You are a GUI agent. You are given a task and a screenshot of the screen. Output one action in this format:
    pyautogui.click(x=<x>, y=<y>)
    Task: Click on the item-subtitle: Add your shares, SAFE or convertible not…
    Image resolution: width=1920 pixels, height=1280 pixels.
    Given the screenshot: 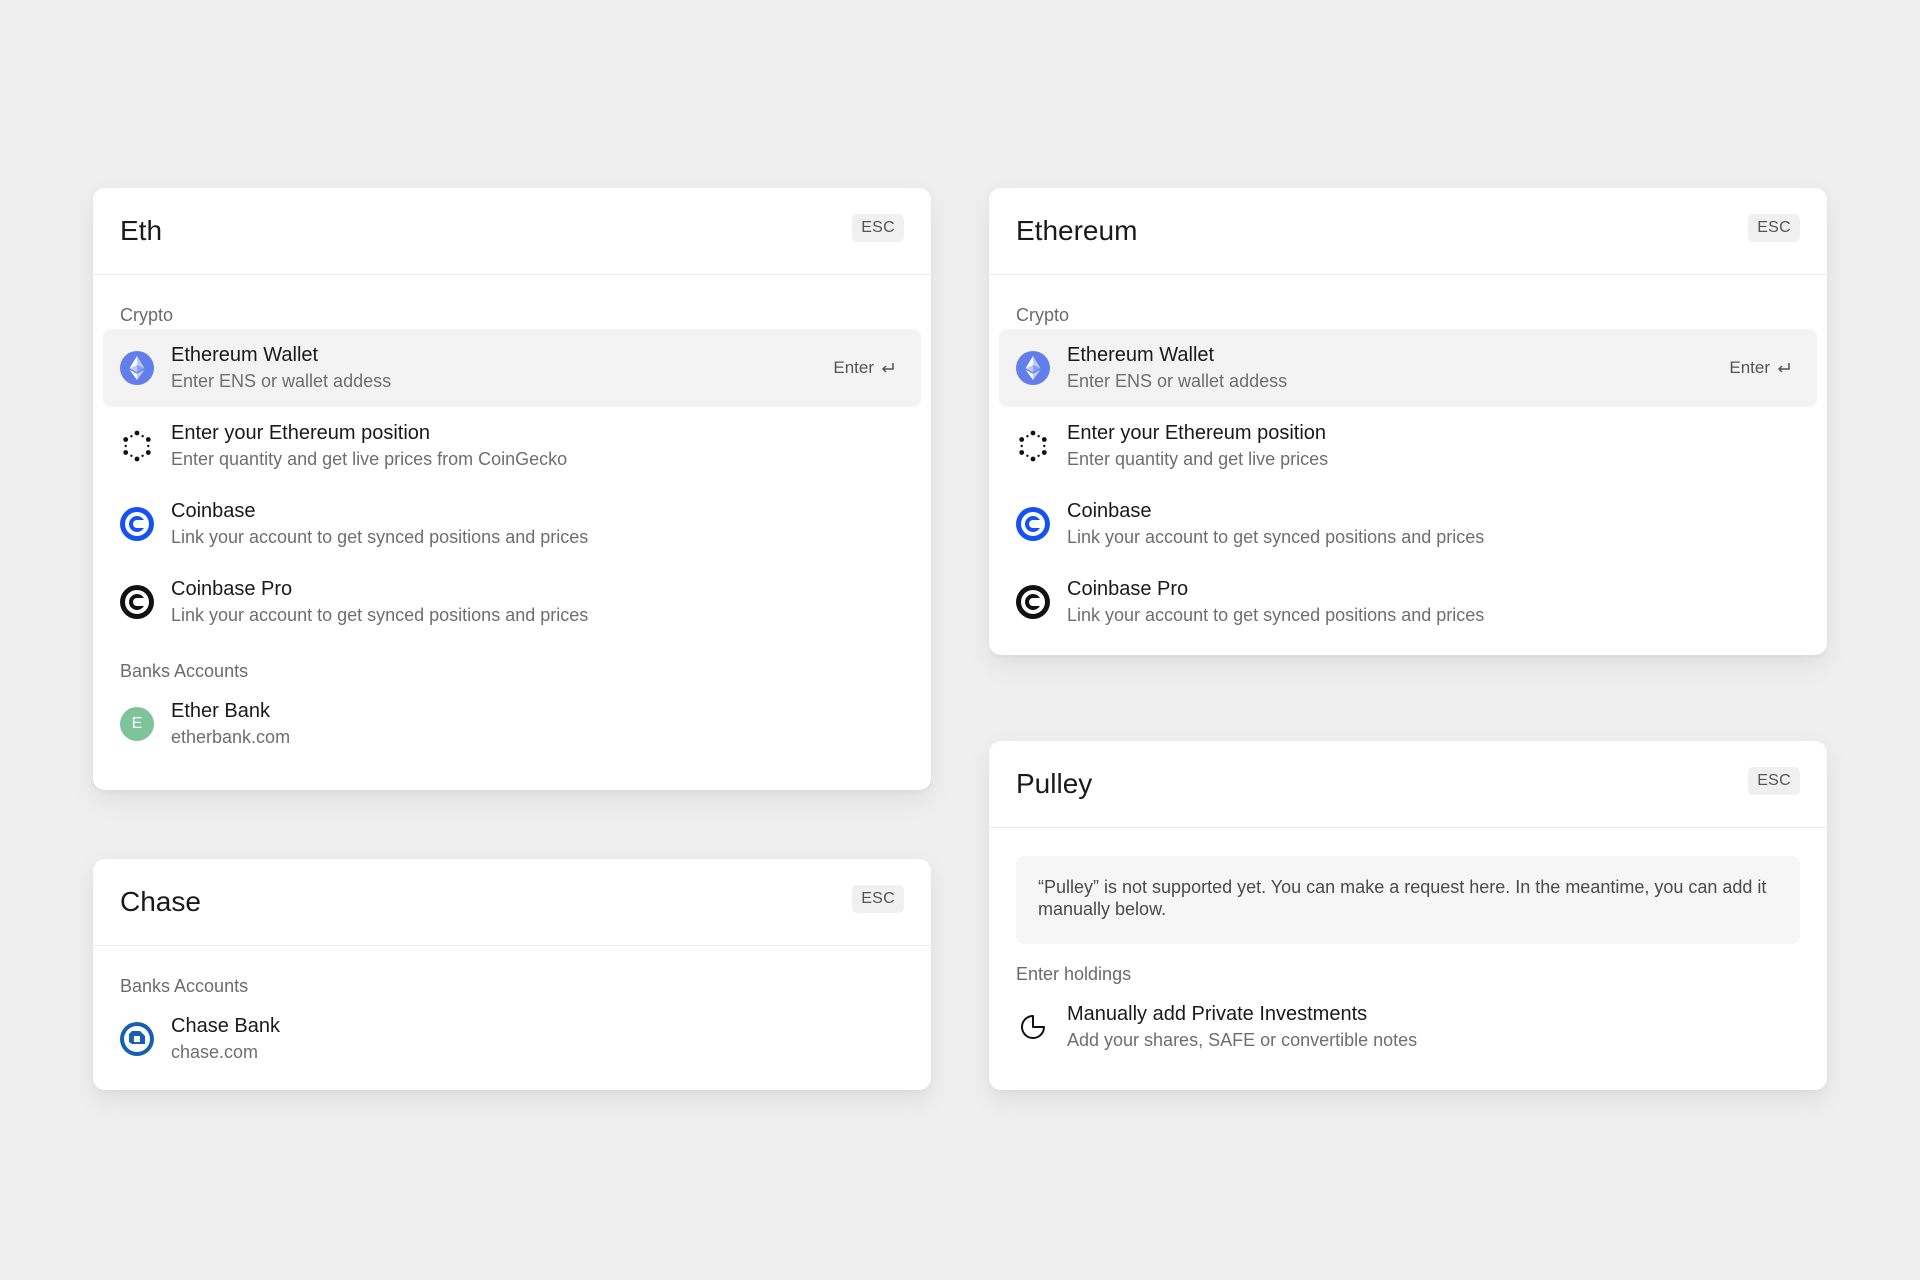 What is the action you would take?
    pyautogui.click(x=1242, y=1040)
    